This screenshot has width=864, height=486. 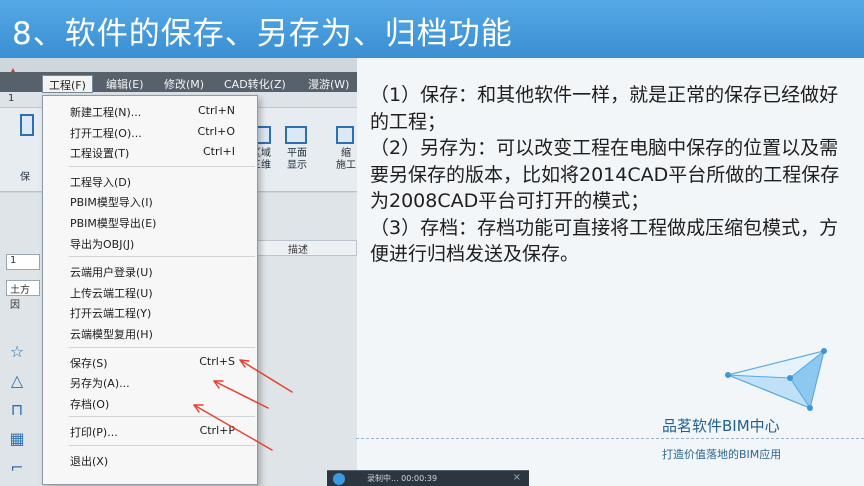 I want to click on paragraph-save: （1）保存：和其他软件一样，就是正常的保存已经做好的工程；, so click(x=604, y=108).